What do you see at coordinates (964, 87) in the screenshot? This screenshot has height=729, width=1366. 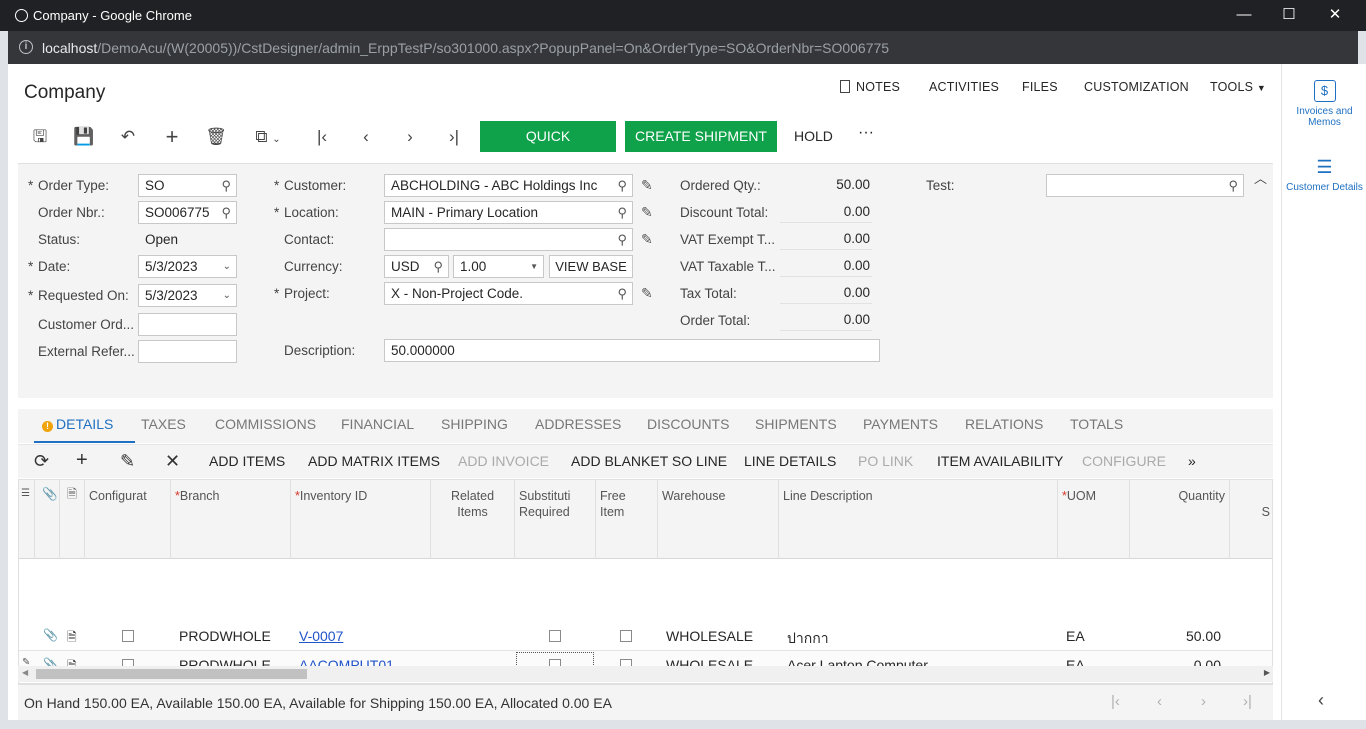 I see `activities-button: ACTIVITIES` at bounding box center [964, 87].